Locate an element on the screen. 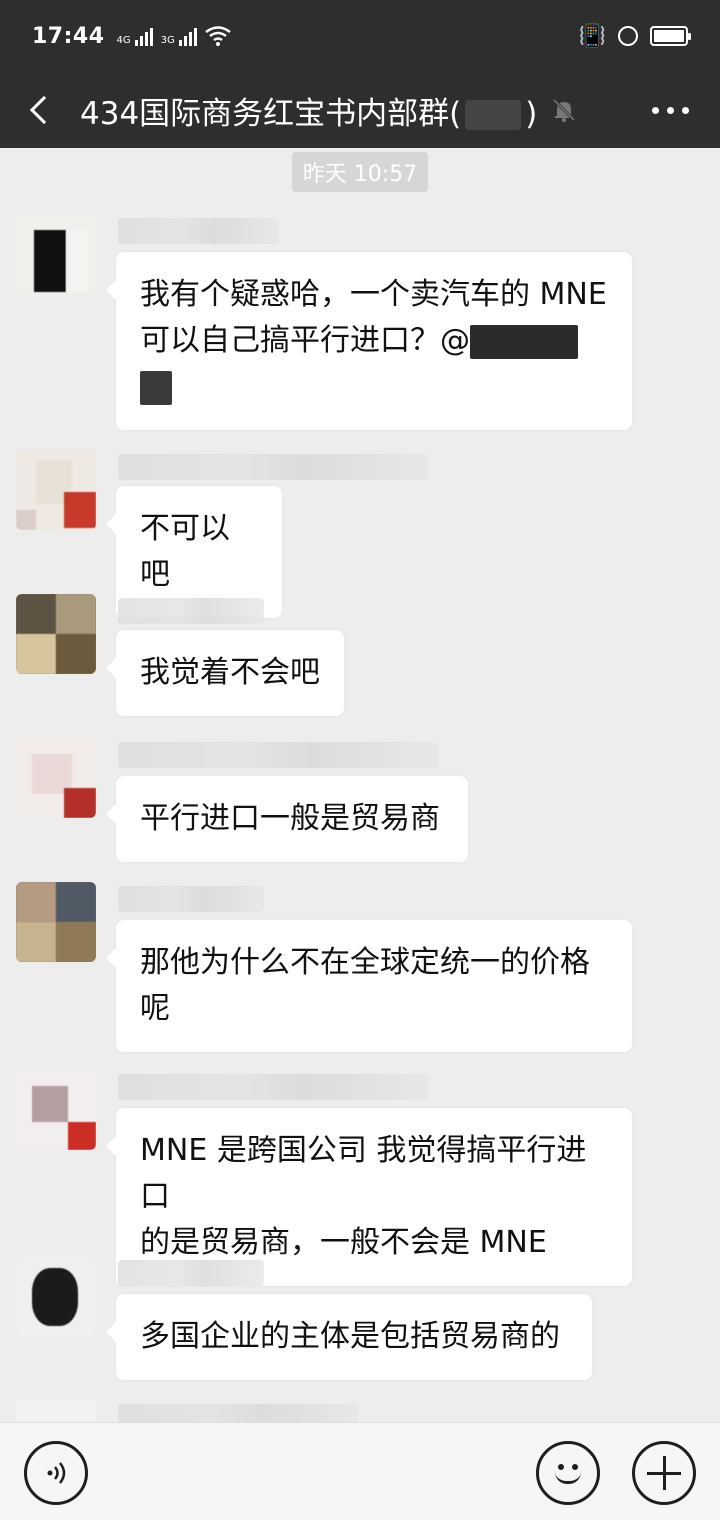 Image resolution: width=720 pixels, height=1520 pixels. message-text: 不可以吧 is located at coordinates (185, 551).